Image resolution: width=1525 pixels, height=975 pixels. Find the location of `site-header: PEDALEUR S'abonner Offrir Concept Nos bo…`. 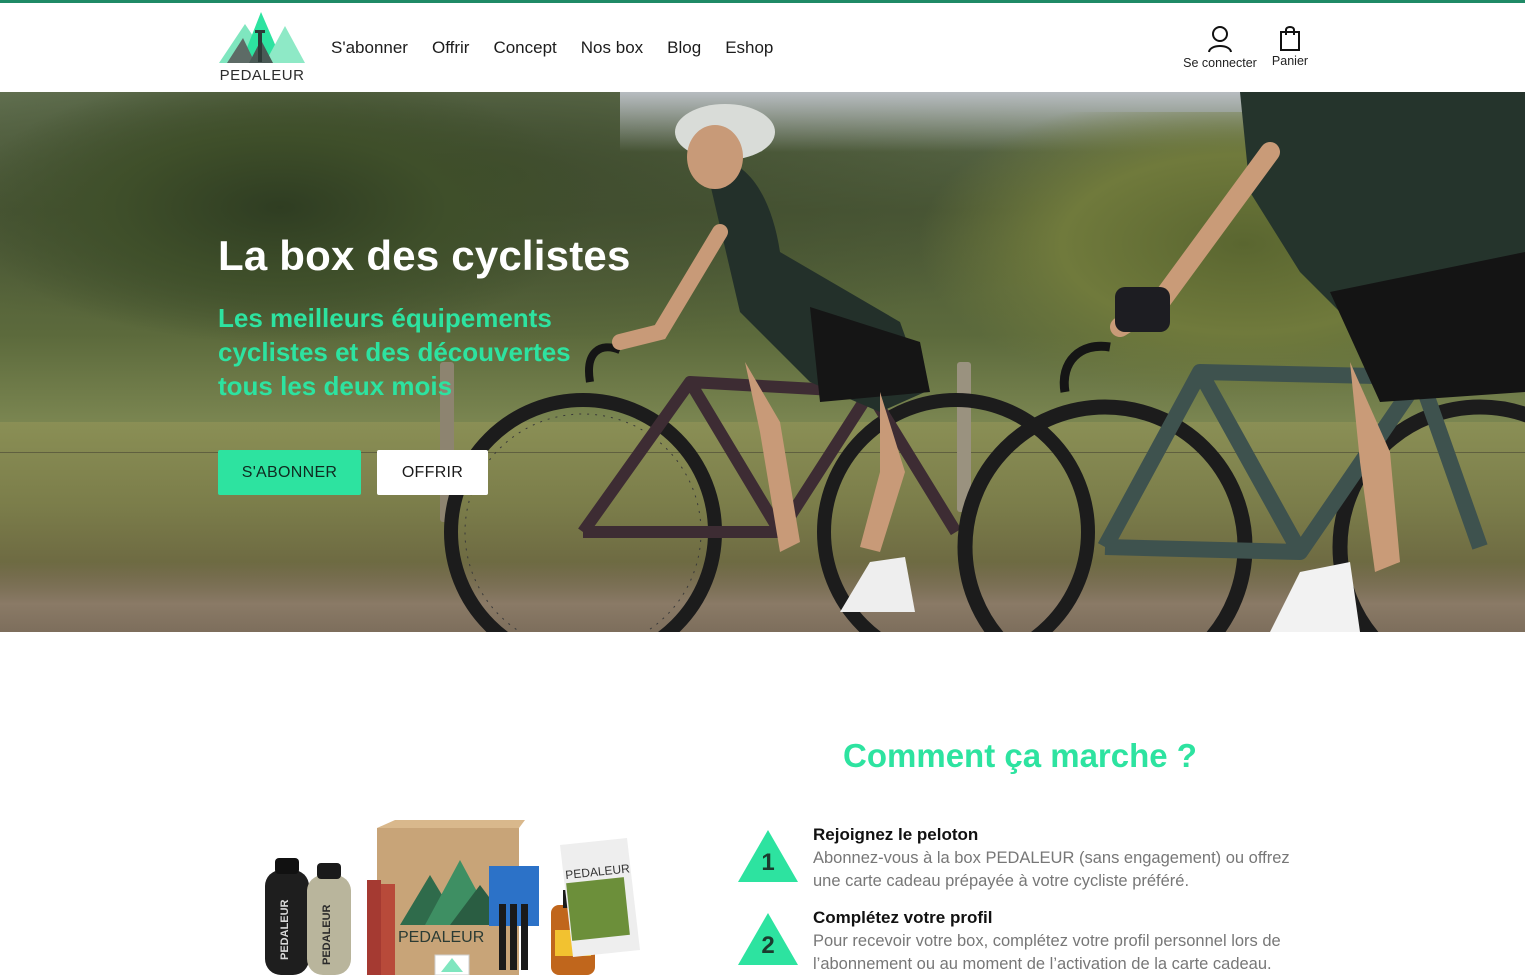

site-header: PEDALEUR S'abonner Offrir Concept Nos bo… is located at coordinates (762, 47).